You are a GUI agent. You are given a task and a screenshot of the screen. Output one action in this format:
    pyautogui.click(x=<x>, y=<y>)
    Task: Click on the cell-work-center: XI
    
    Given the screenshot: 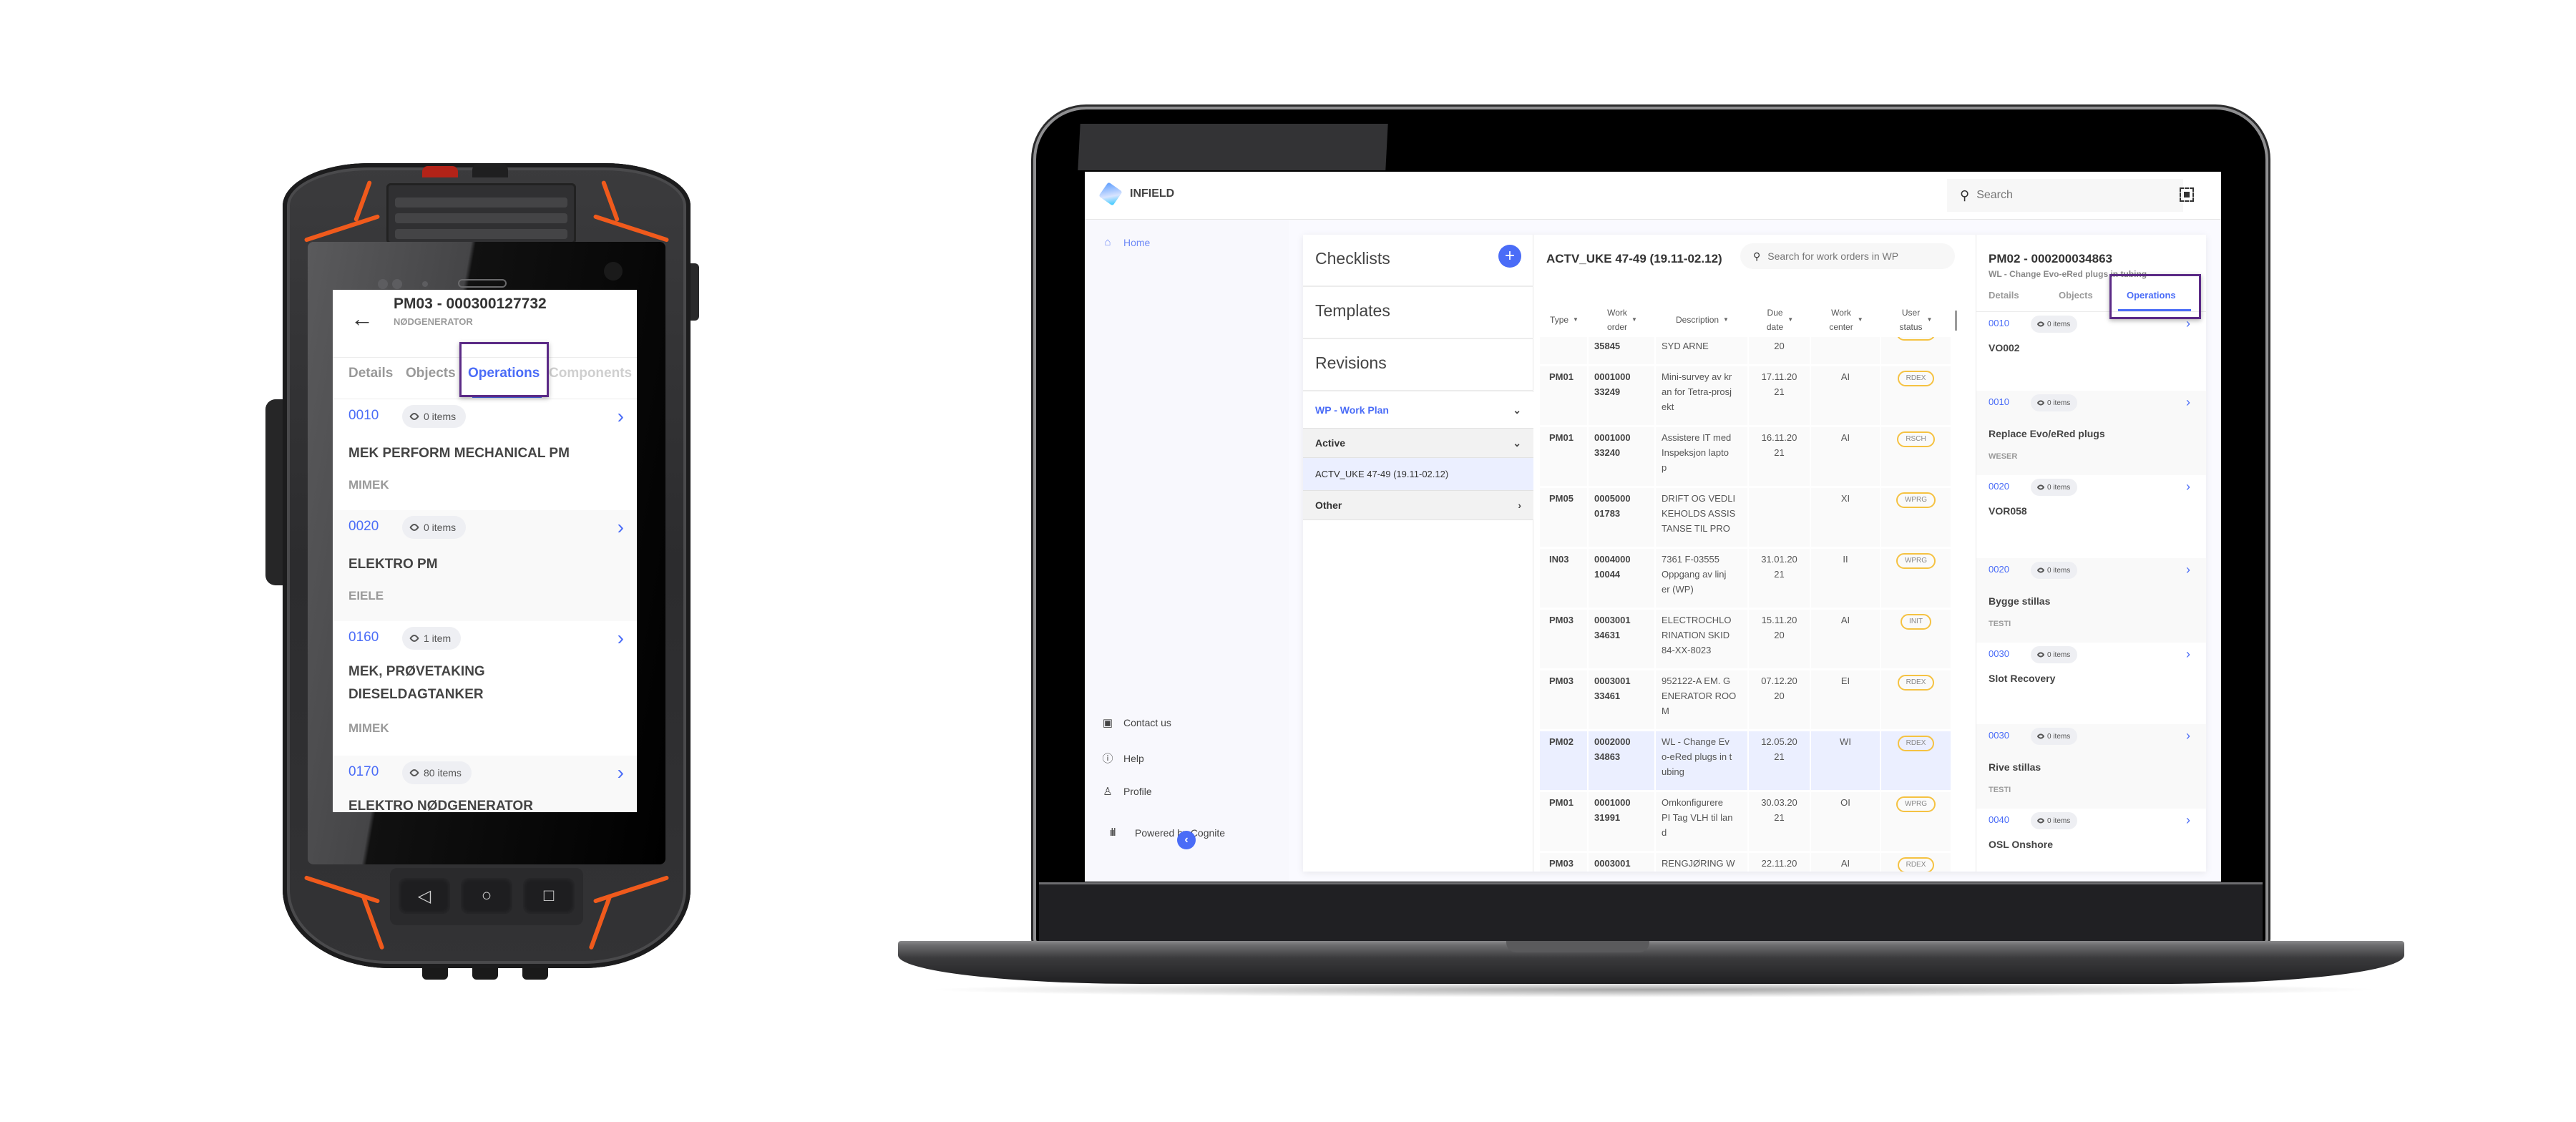 What is the action you would take?
    pyautogui.click(x=1846, y=517)
    